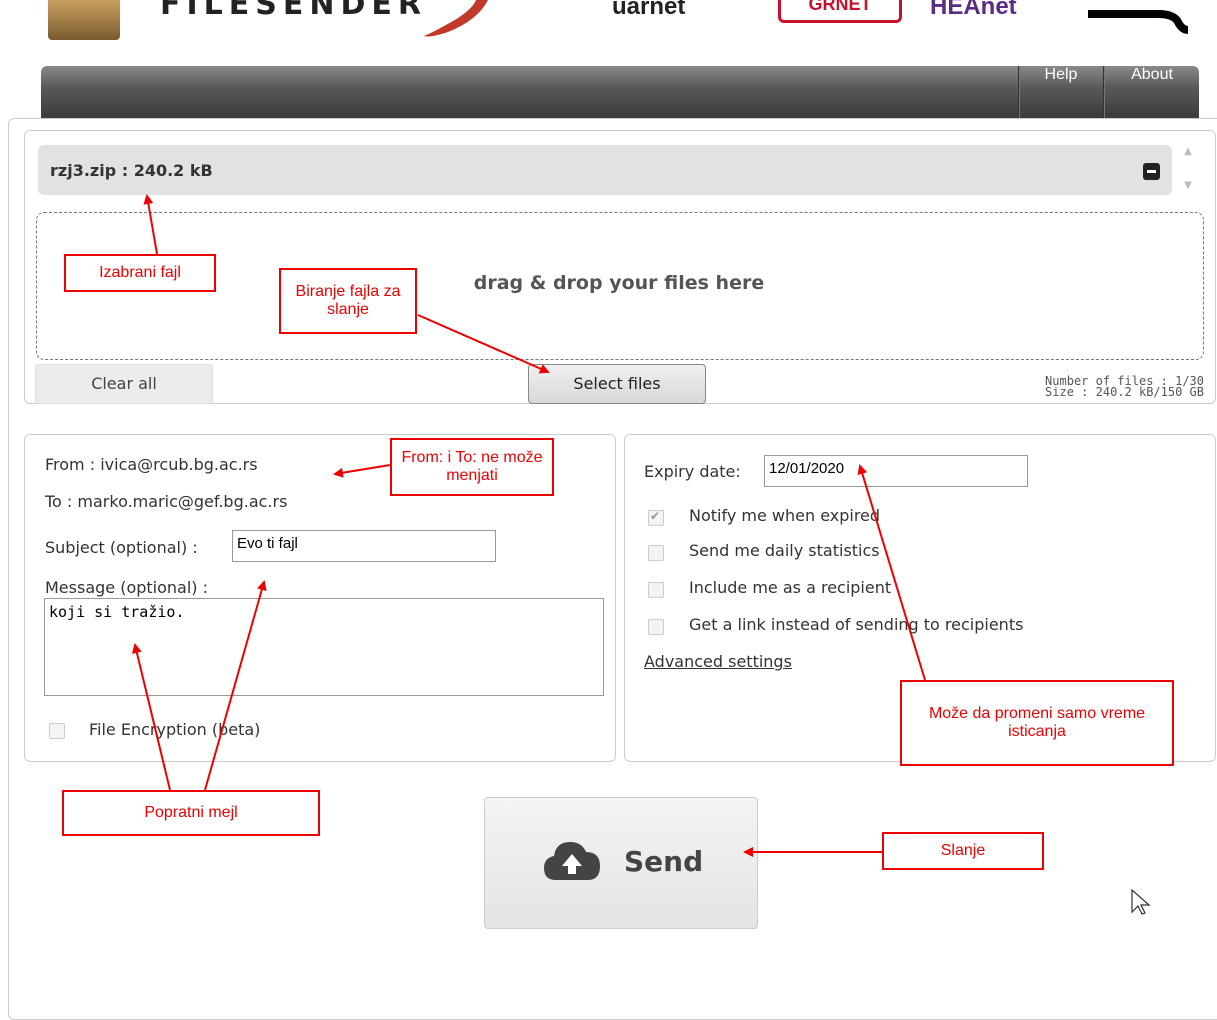 Image resolution: width=1217 pixels, height=1020 pixels. I want to click on partner-logo-icon, so click(1138, 22).